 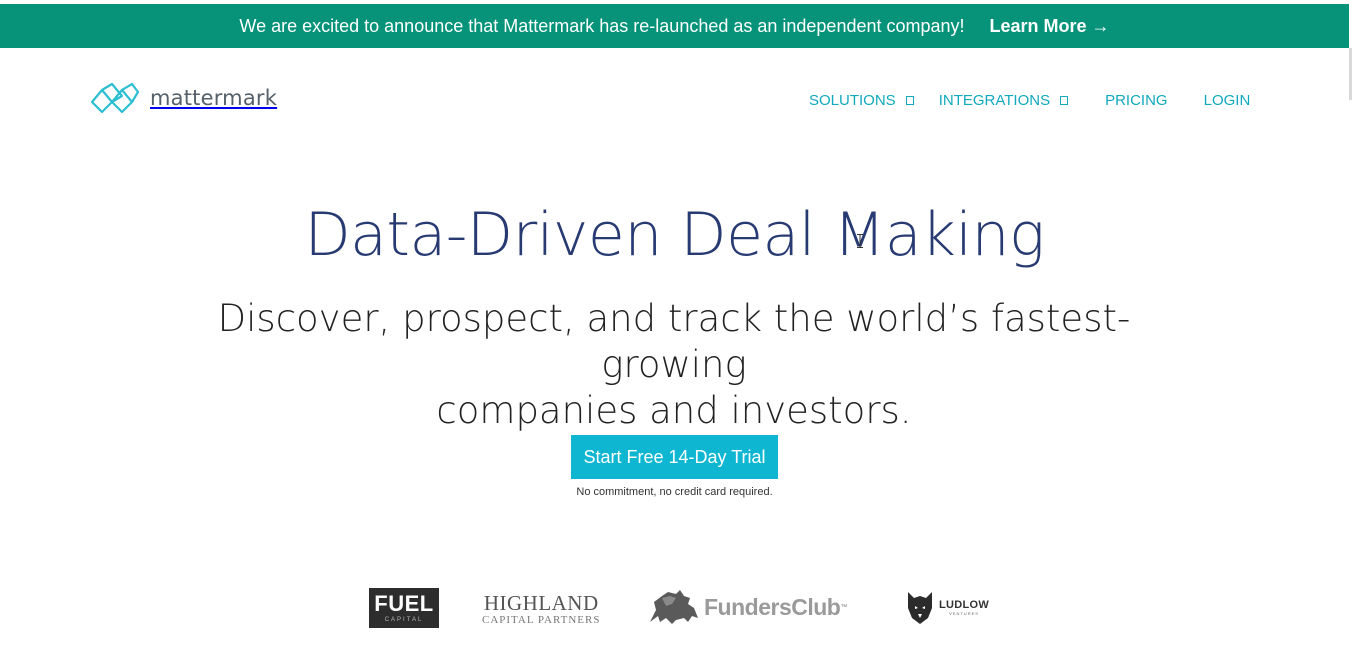 I want to click on lion-icon, so click(x=674, y=607).